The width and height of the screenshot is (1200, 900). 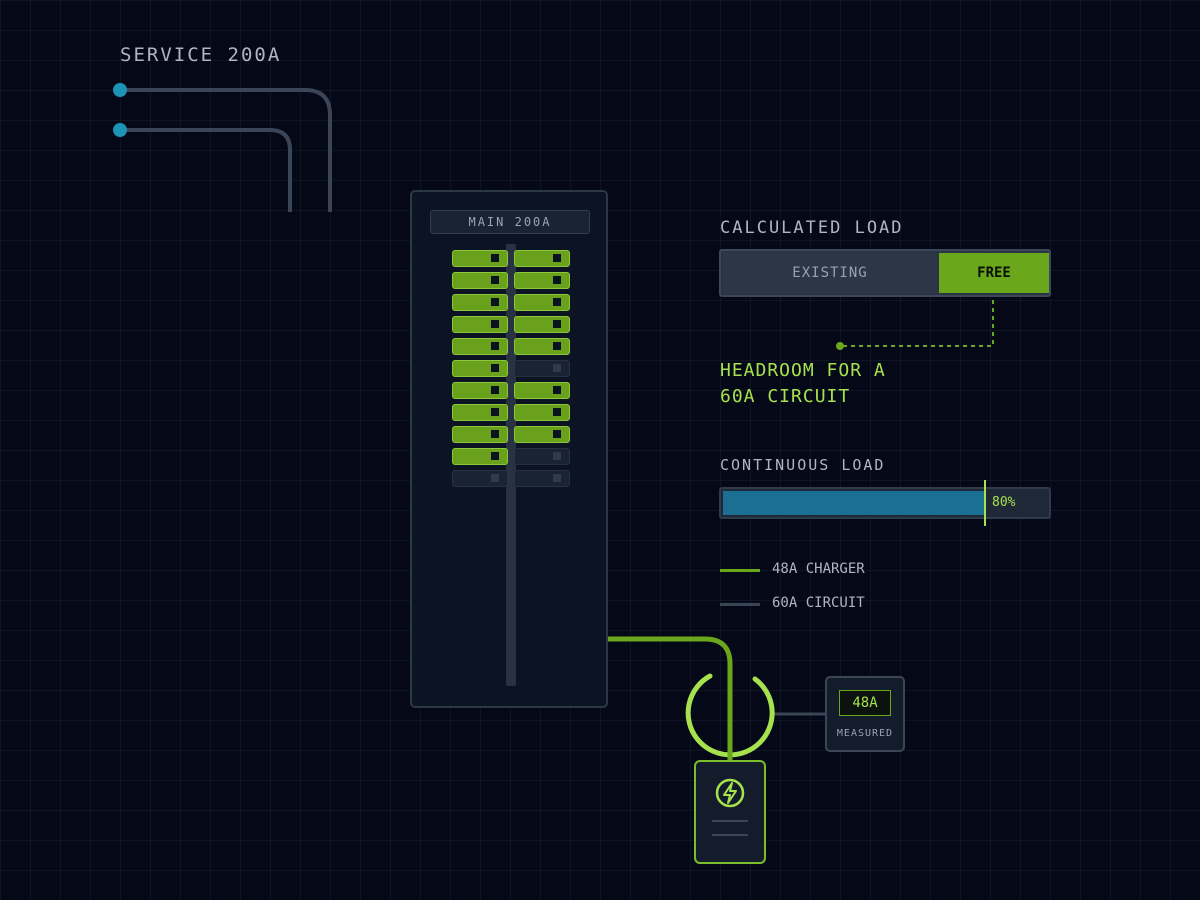 I want to click on headroom-line-1: HEADROOM FOR A, so click(x=803, y=370).